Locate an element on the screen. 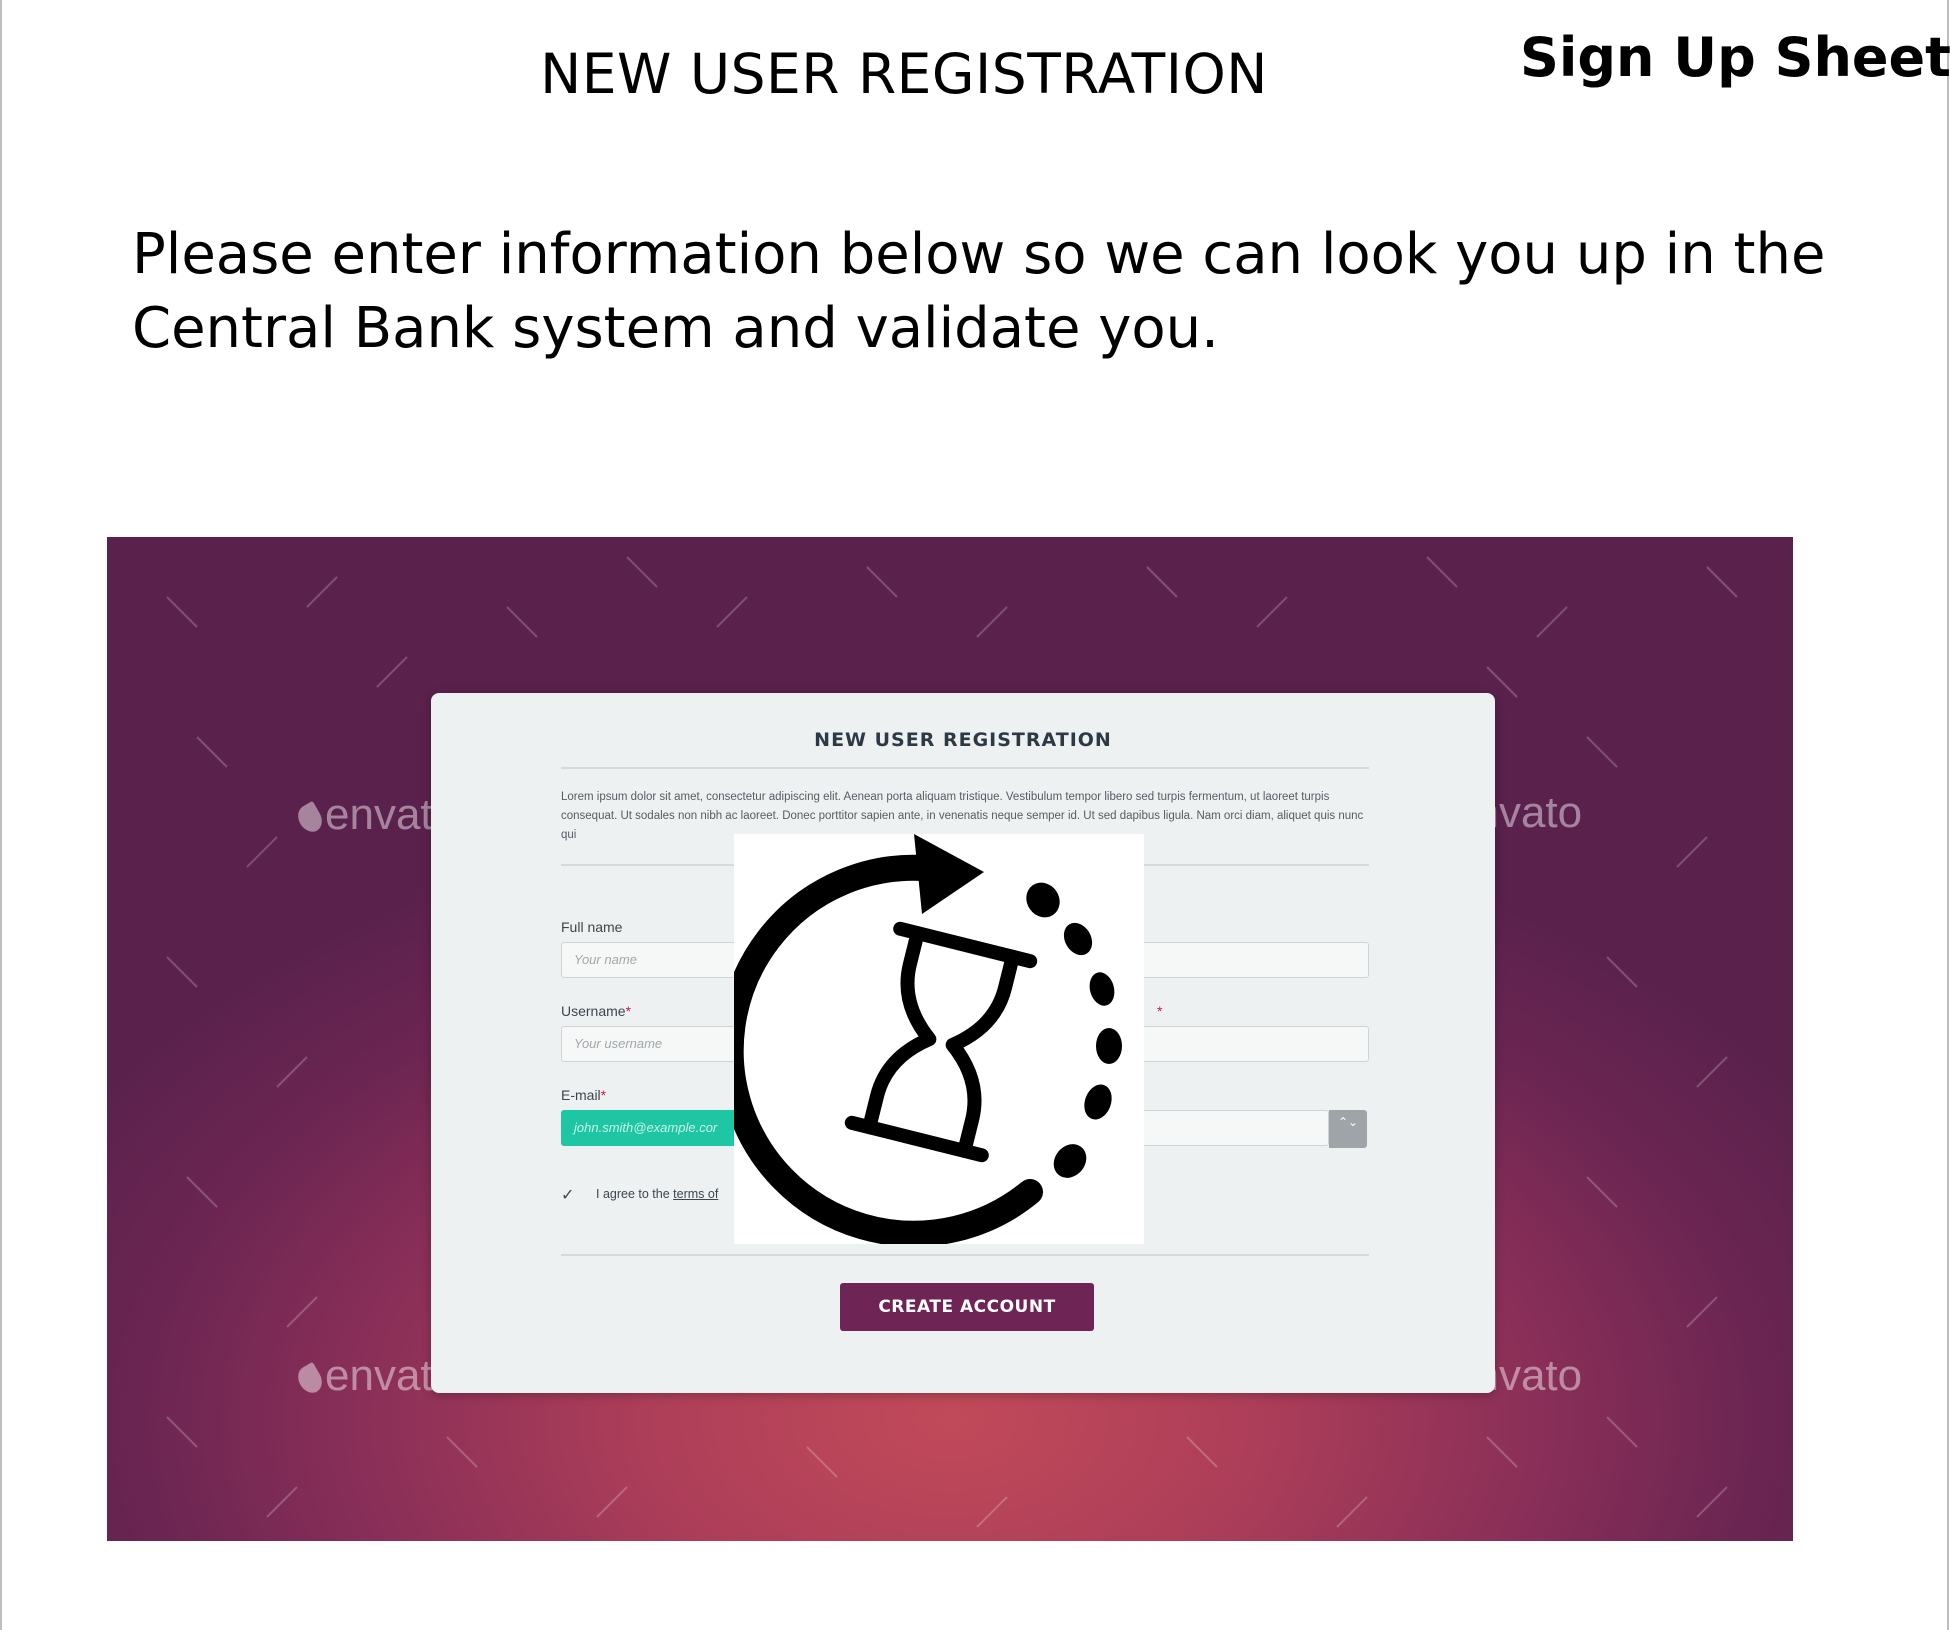 Image resolution: width=1950 pixels, height=1630 pixels. page-border-left is located at coordinates (1, 815).